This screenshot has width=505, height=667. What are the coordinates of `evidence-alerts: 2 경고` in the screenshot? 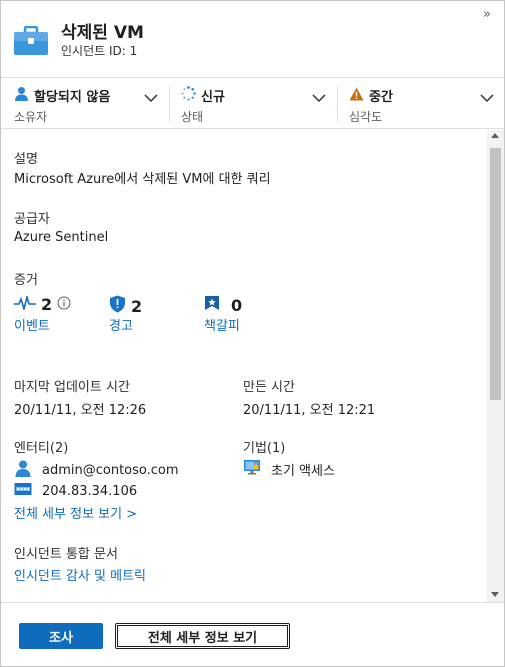 It's located at (126, 314).